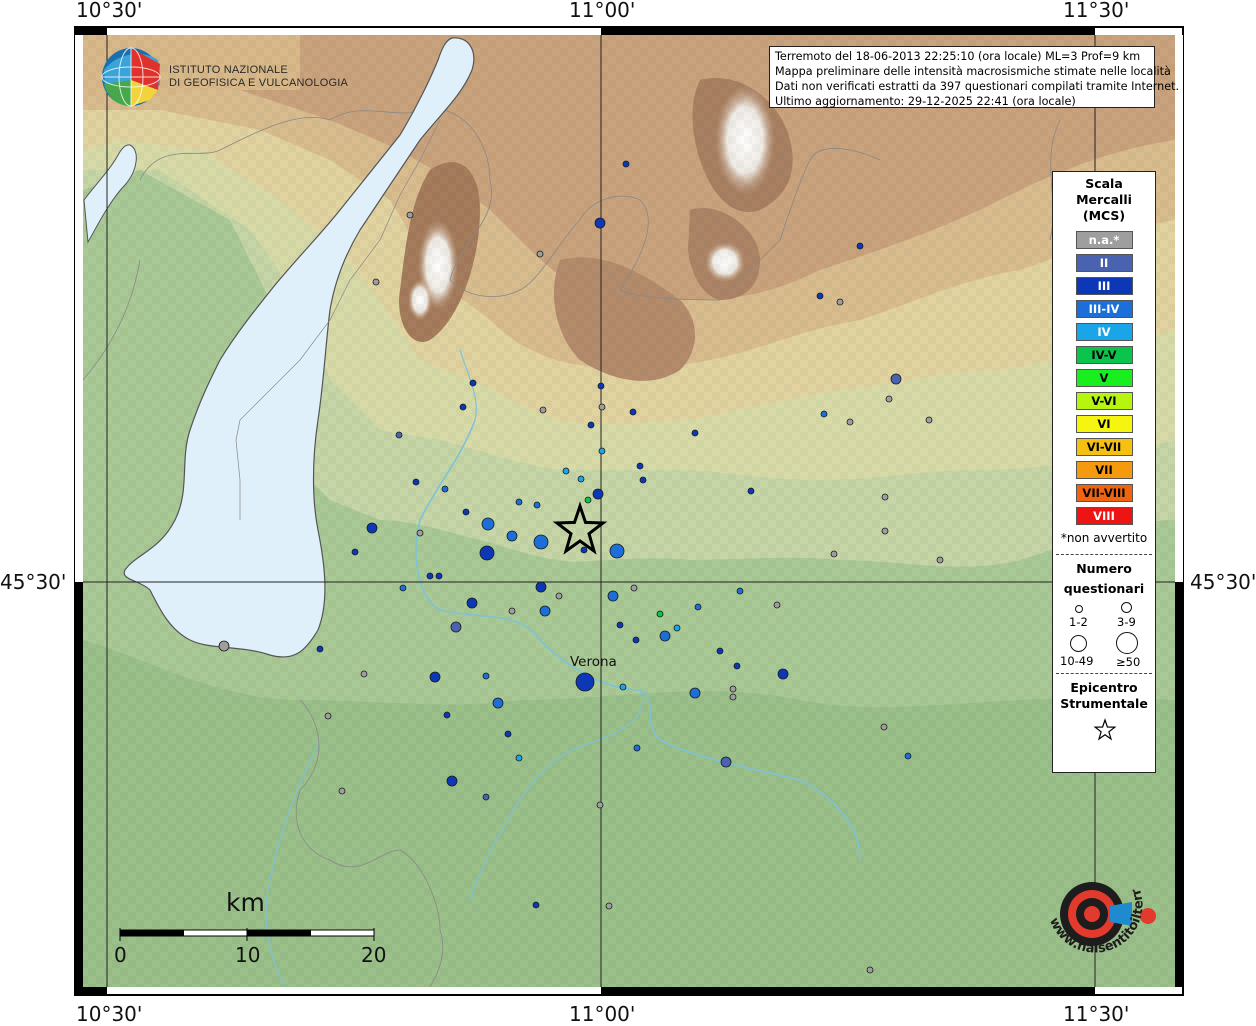  Describe the element at coordinates (1104, 263) in the screenshot. I see `scale-swatch-ii: II` at that location.